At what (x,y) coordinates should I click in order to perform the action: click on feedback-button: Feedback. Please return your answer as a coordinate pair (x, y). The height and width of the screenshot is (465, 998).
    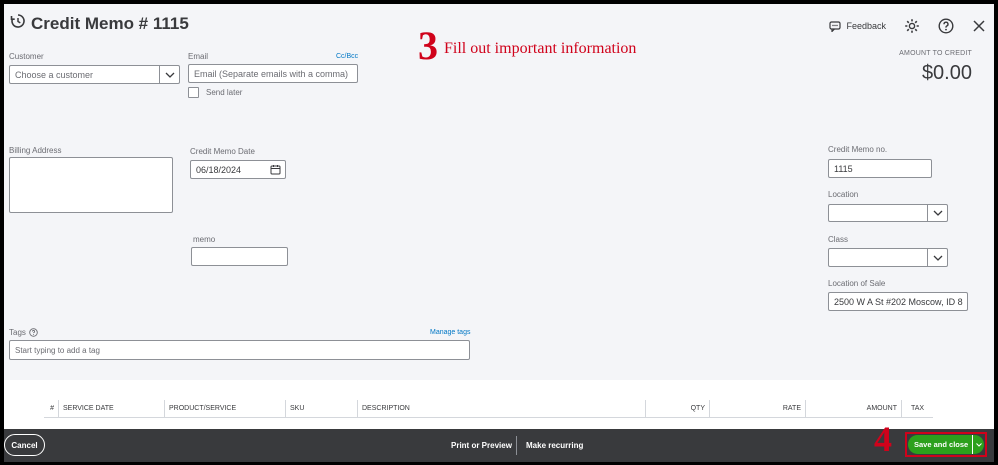
    Looking at the image, I should click on (857, 26).